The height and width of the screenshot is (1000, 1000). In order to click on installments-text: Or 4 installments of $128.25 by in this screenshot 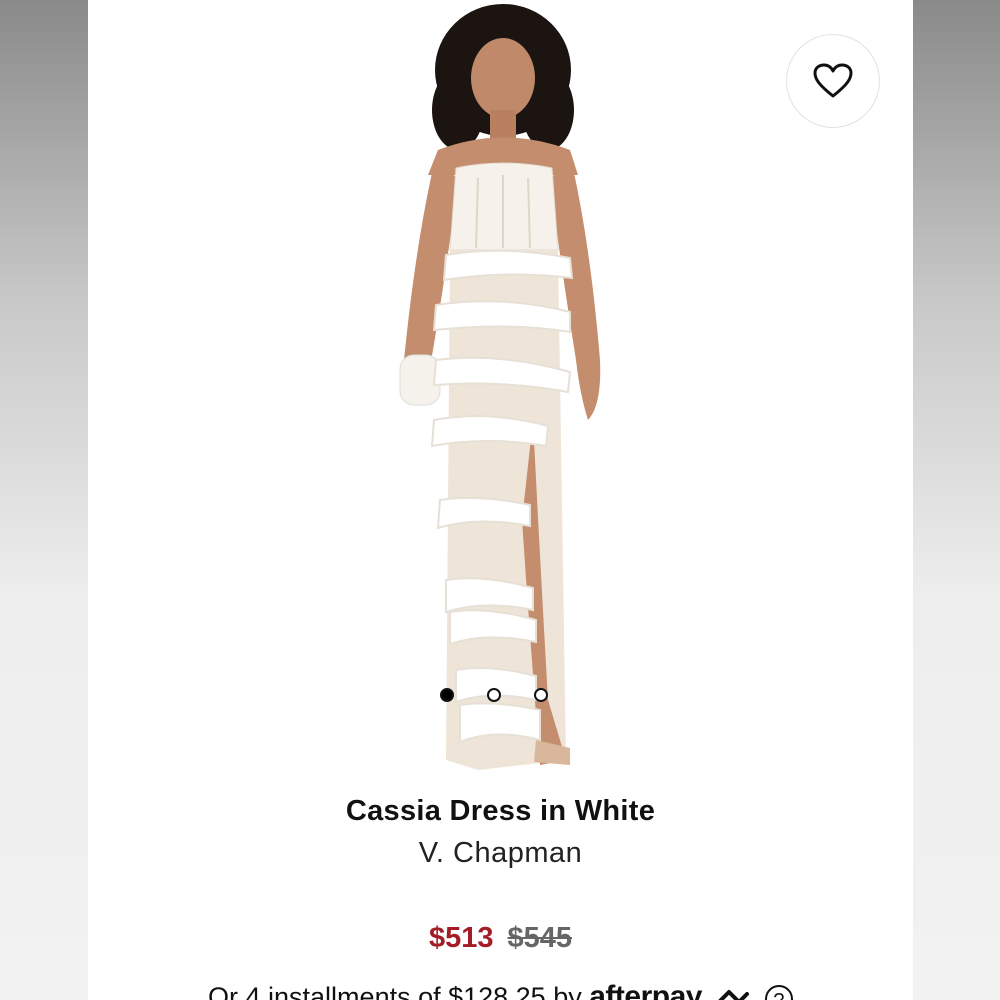, I will do `click(395, 991)`.